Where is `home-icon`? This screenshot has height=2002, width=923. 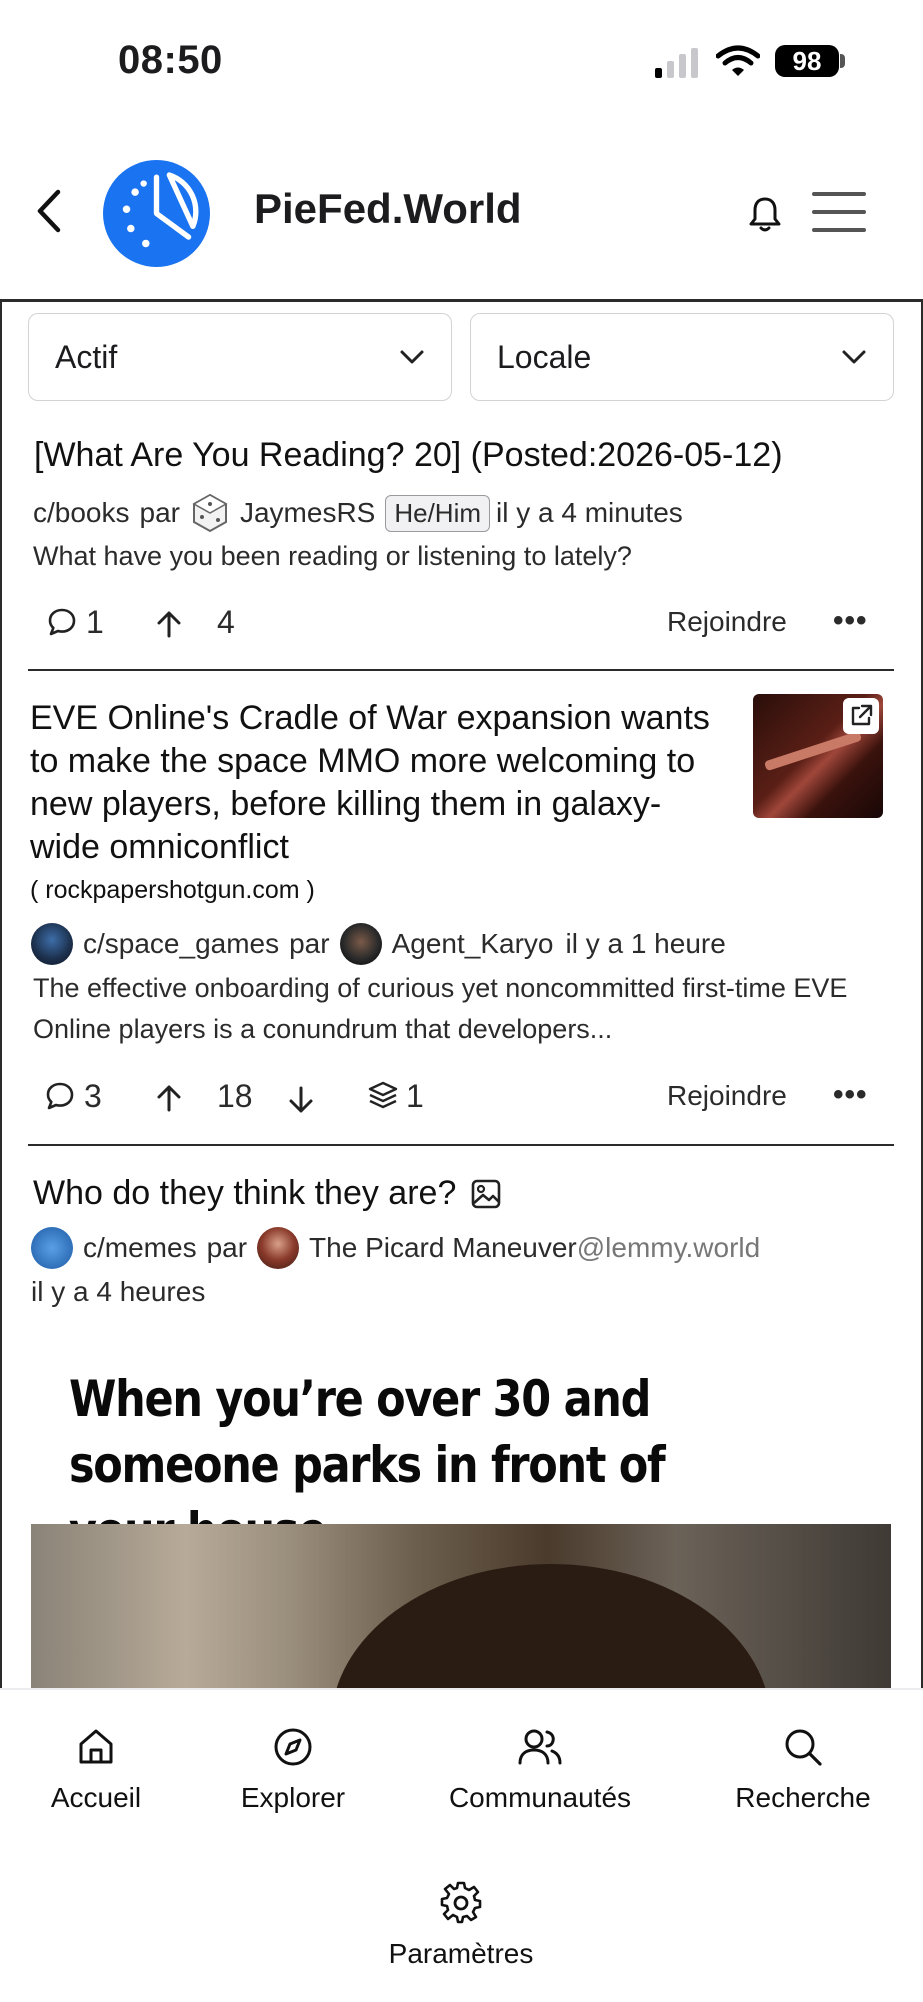
home-icon is located at coordinates (96, 1746).